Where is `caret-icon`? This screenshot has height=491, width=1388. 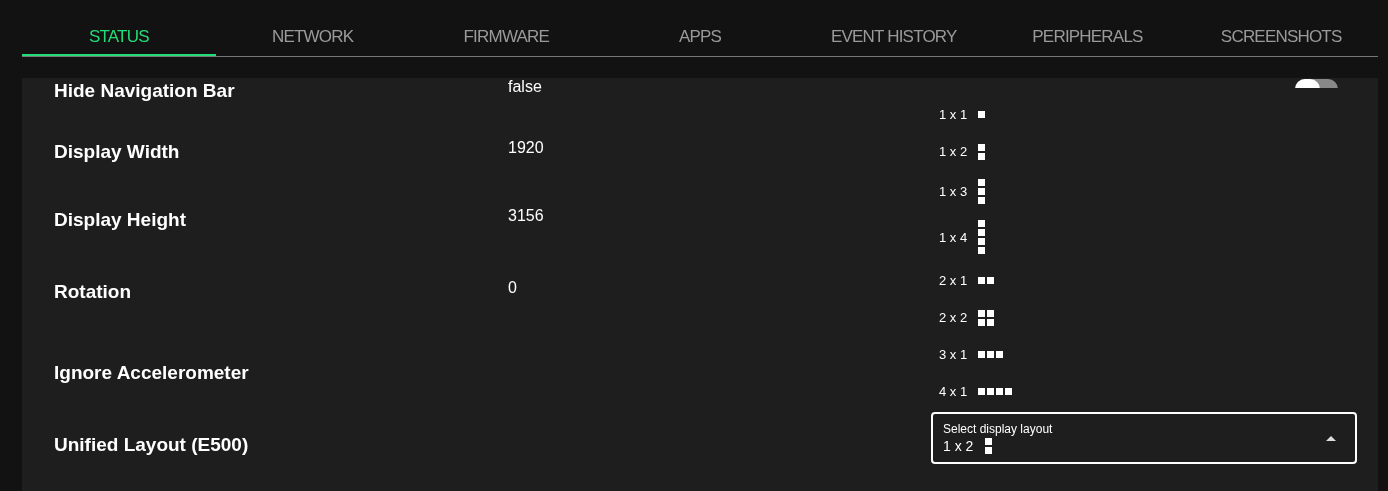
caret-icon is located at coordinates (1331, 438).